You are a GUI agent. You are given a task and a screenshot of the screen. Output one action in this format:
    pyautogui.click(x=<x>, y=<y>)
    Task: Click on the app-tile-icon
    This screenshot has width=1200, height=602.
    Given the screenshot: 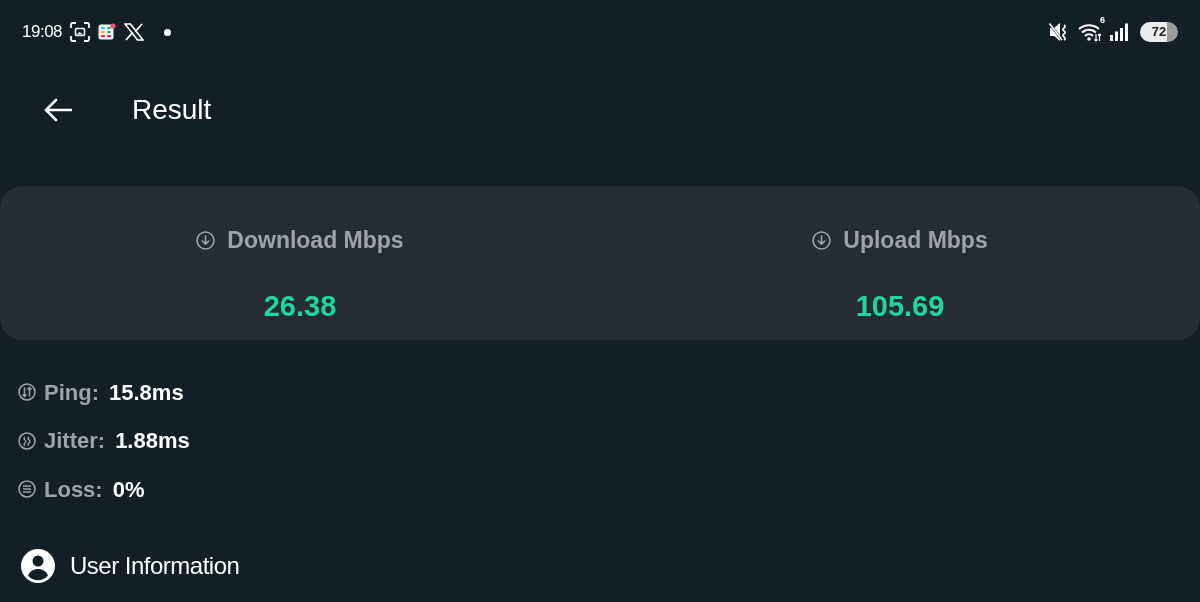 What is the action you would take?
    pyautogui.click(x=107, y=32)
    